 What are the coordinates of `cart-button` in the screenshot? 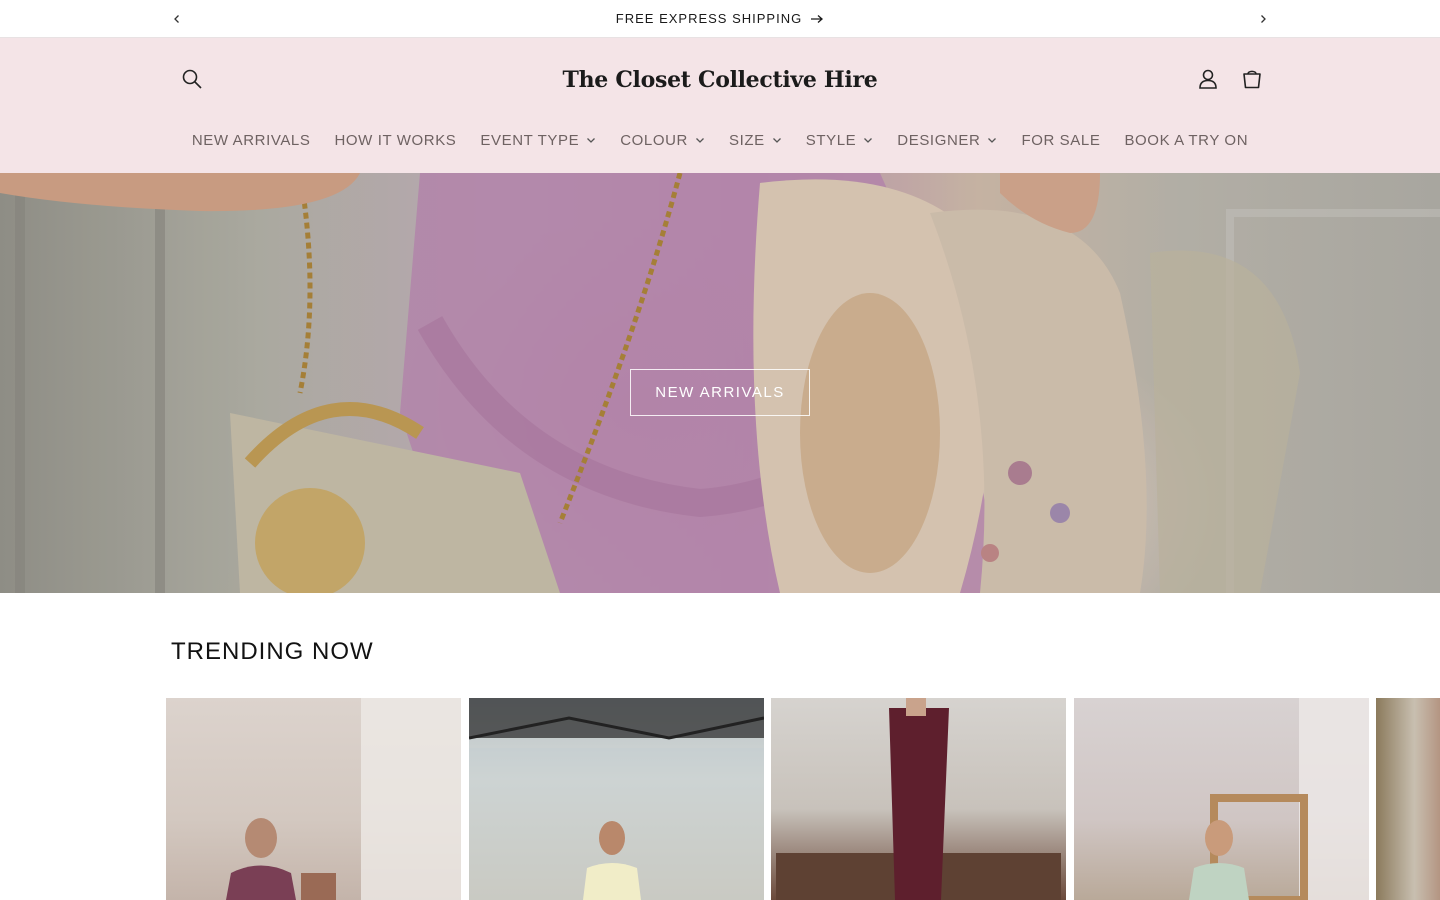 It's located at (1252, 79).